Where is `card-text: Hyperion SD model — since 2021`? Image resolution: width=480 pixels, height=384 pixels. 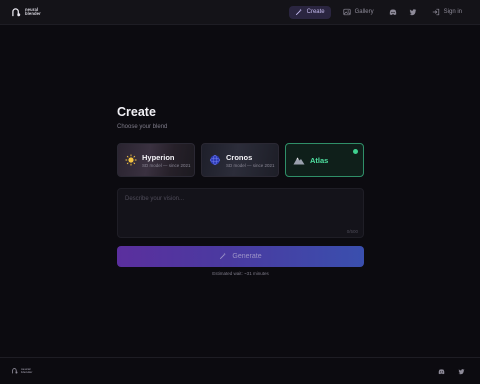
card-text: Hyperion SD model — since 2021 is located at coordinates (166, 160).